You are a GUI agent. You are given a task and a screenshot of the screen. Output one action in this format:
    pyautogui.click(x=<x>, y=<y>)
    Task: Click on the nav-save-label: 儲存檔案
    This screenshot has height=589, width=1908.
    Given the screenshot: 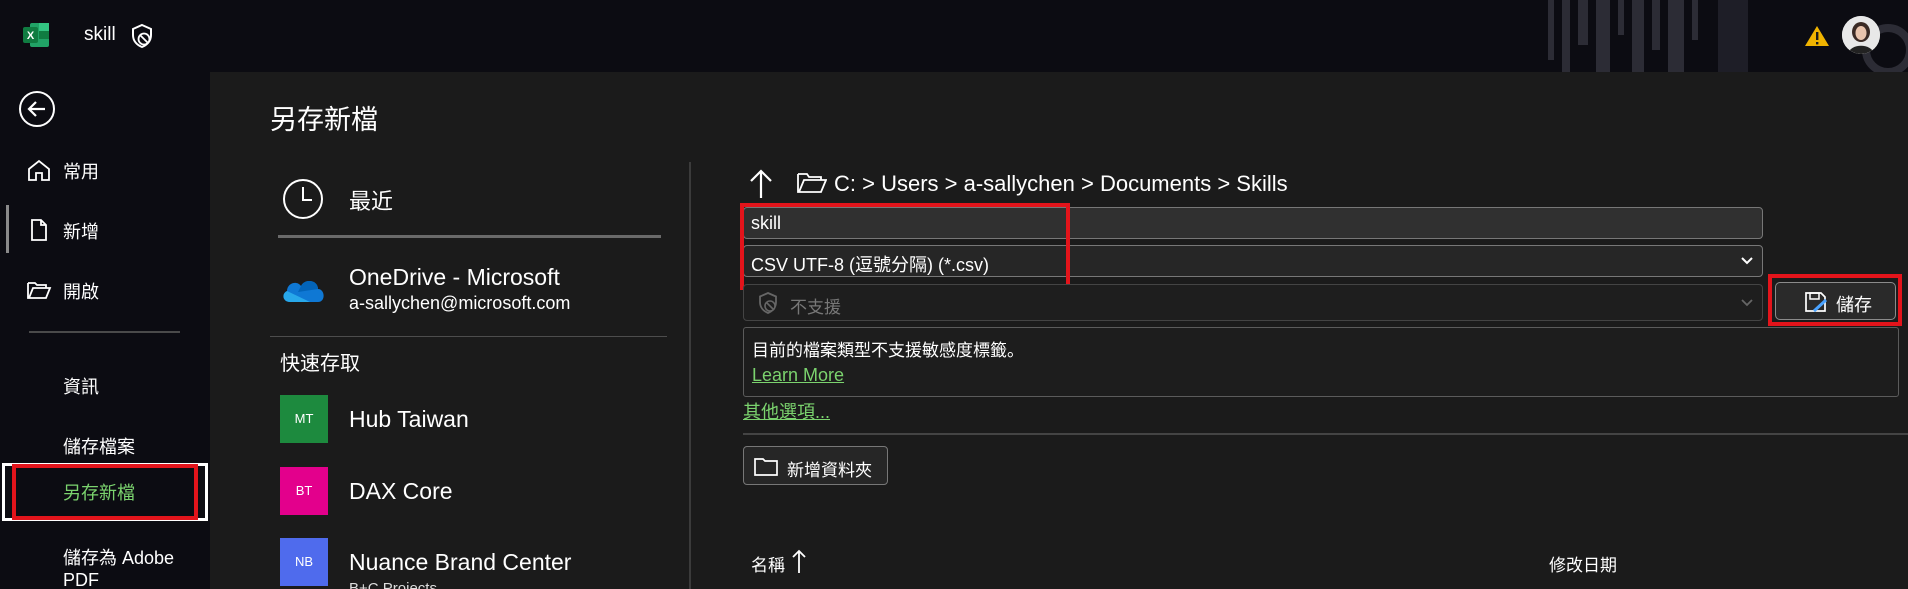 What is the action you would take?
    pyautogui.click(x=99, y=447)
    